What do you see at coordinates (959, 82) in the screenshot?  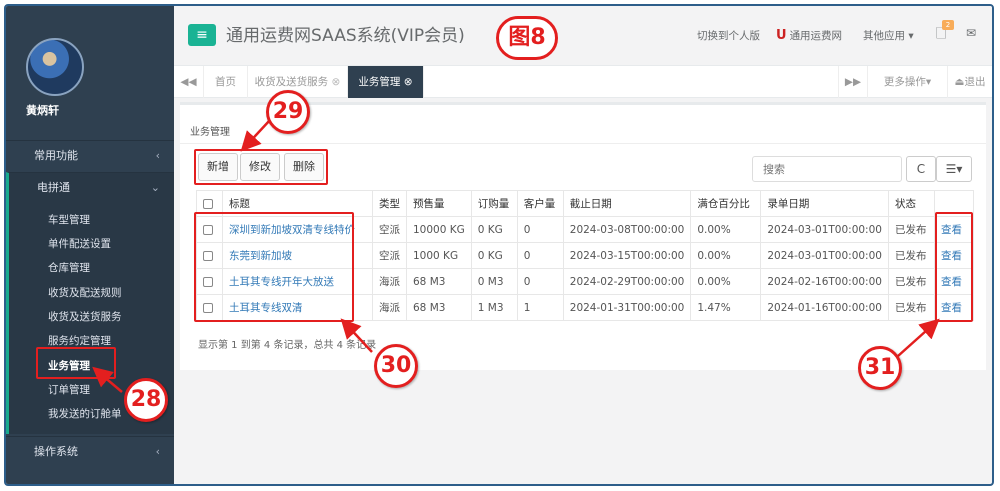 I see `exit-icon: ⏏` at bounding box center [959, 82].